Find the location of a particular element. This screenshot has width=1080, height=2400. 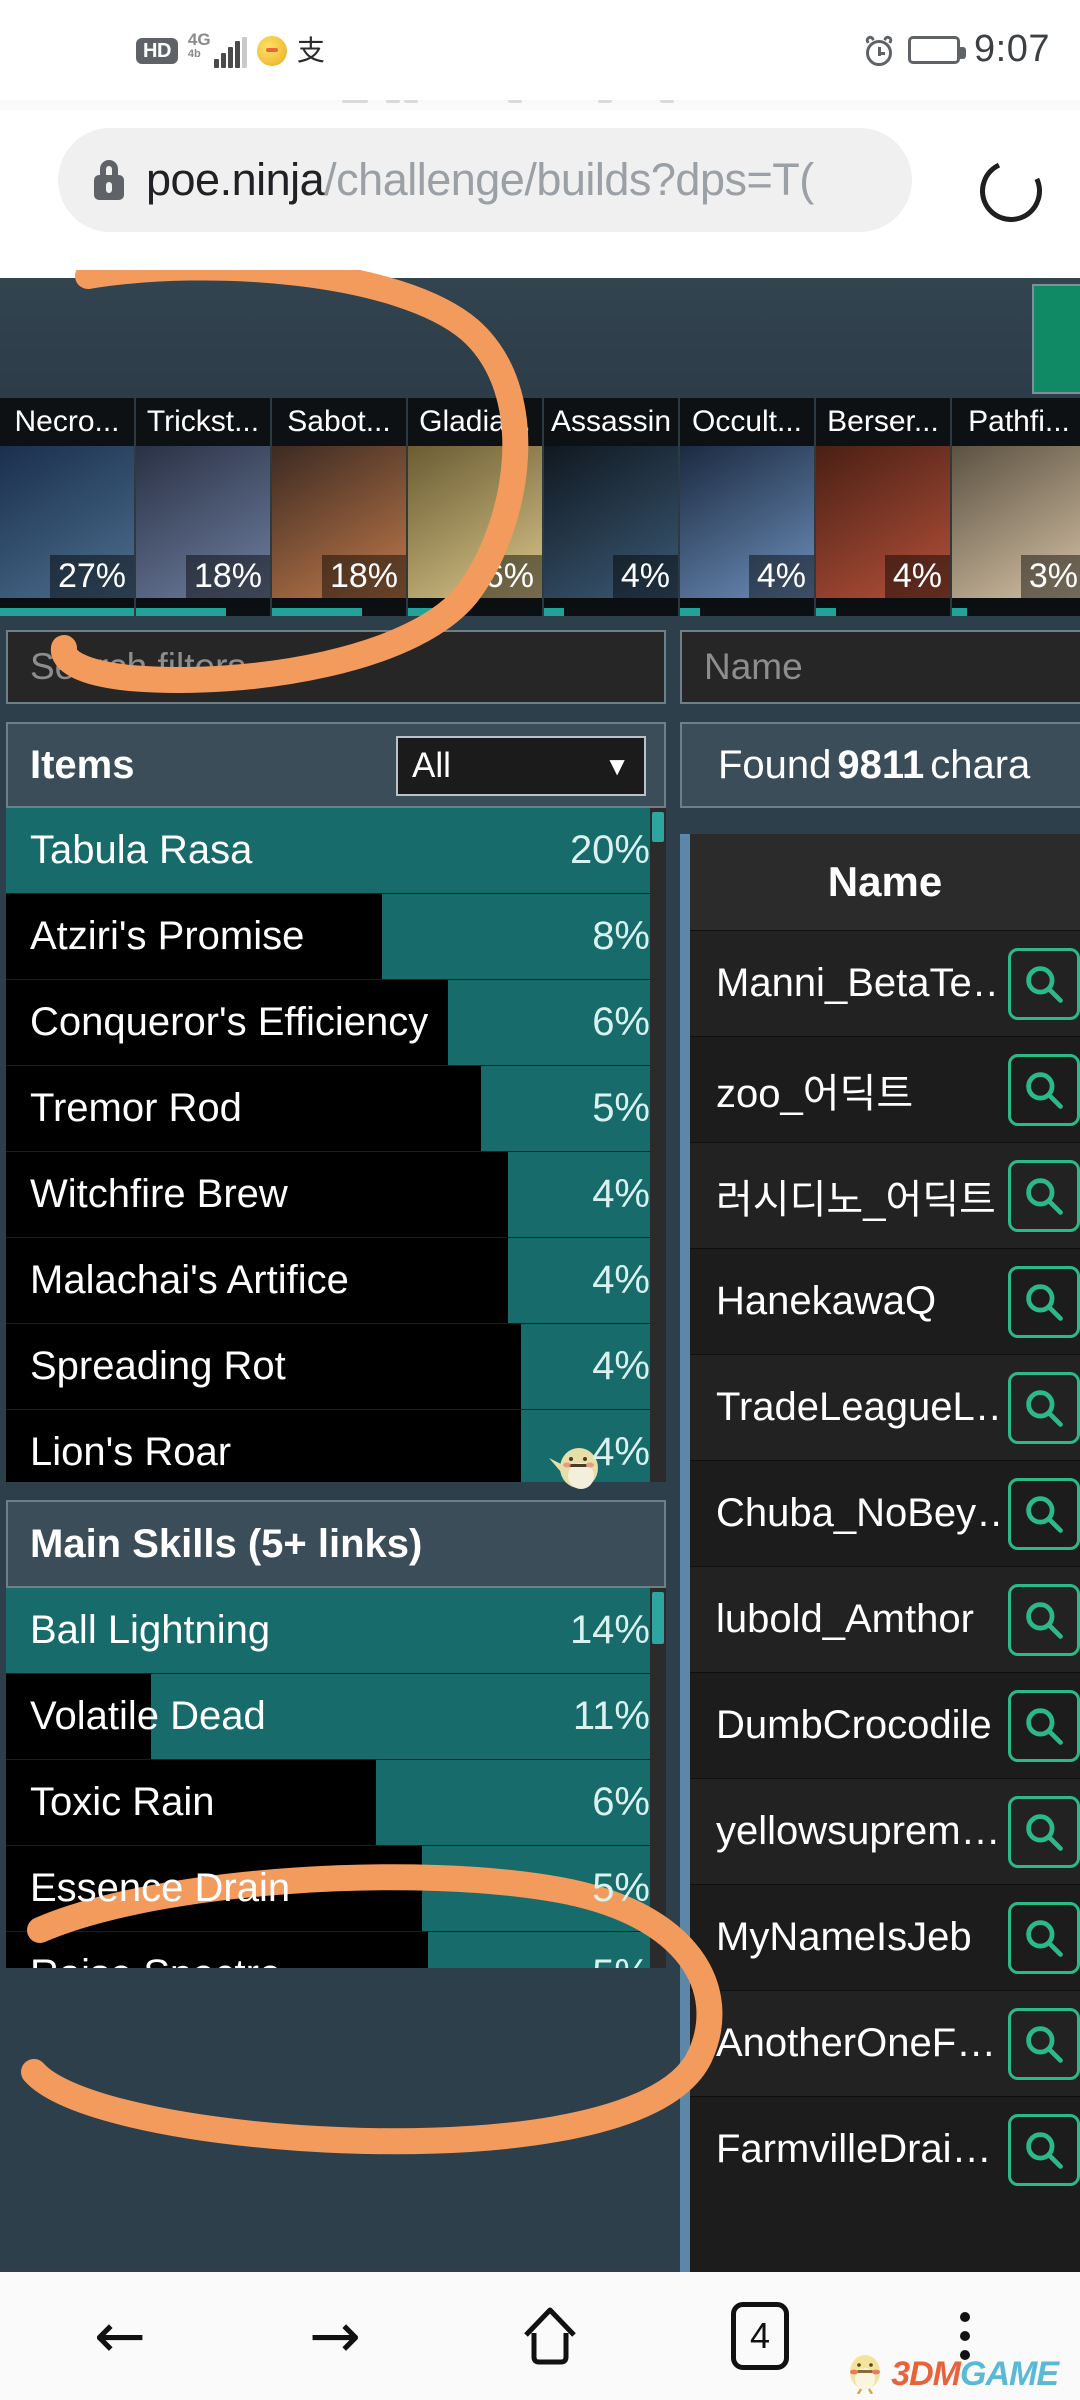

found-prefix: Found is located at coordinates (775, 764).